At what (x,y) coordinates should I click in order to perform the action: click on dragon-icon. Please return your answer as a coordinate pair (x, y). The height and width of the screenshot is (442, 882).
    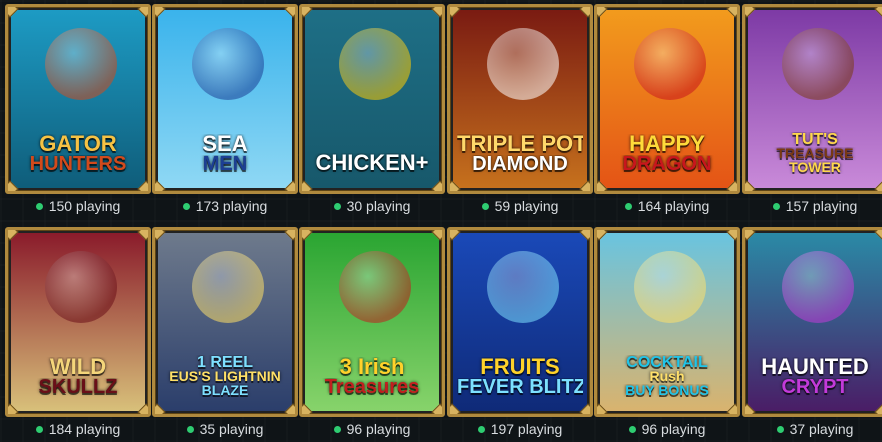
    Looking at the image, I should click on (523, 64).